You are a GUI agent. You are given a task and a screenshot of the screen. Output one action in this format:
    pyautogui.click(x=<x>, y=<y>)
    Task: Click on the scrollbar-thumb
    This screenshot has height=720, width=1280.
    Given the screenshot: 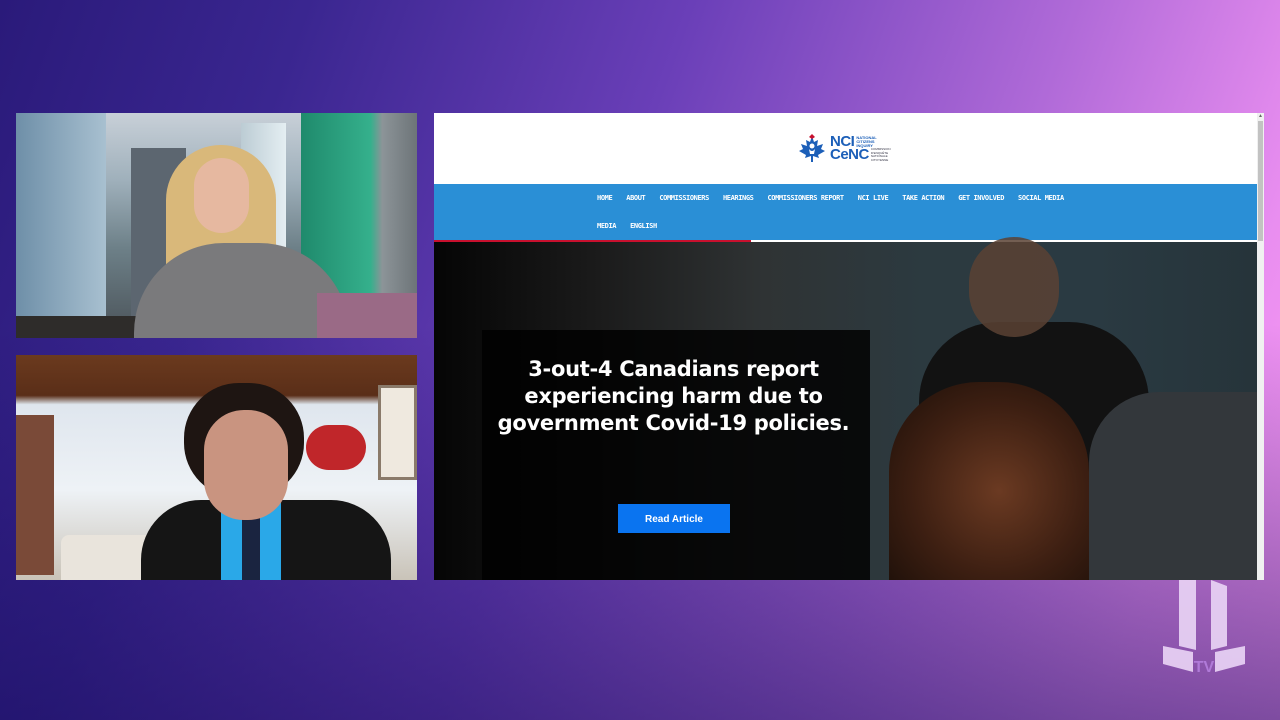 What is the action you would take?
    pyautogui.click(x=1260, y=181)
    